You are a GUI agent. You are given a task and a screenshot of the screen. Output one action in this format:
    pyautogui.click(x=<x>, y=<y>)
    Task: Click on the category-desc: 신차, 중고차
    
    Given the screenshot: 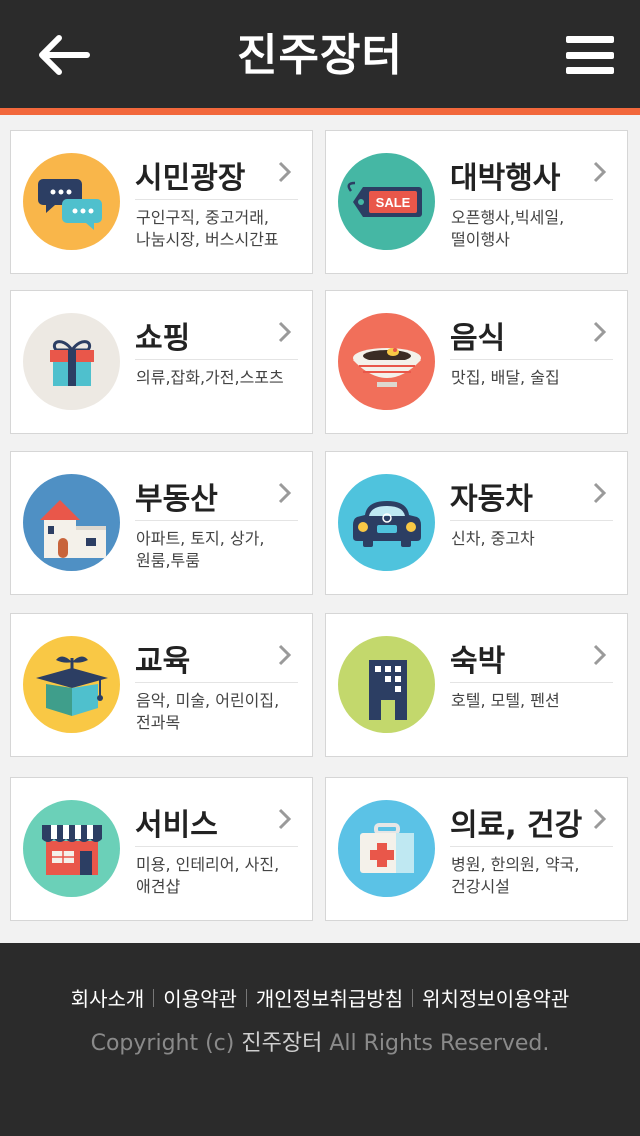 What is the action you would take?
    pyautogui.click(x=493, y=538)
    